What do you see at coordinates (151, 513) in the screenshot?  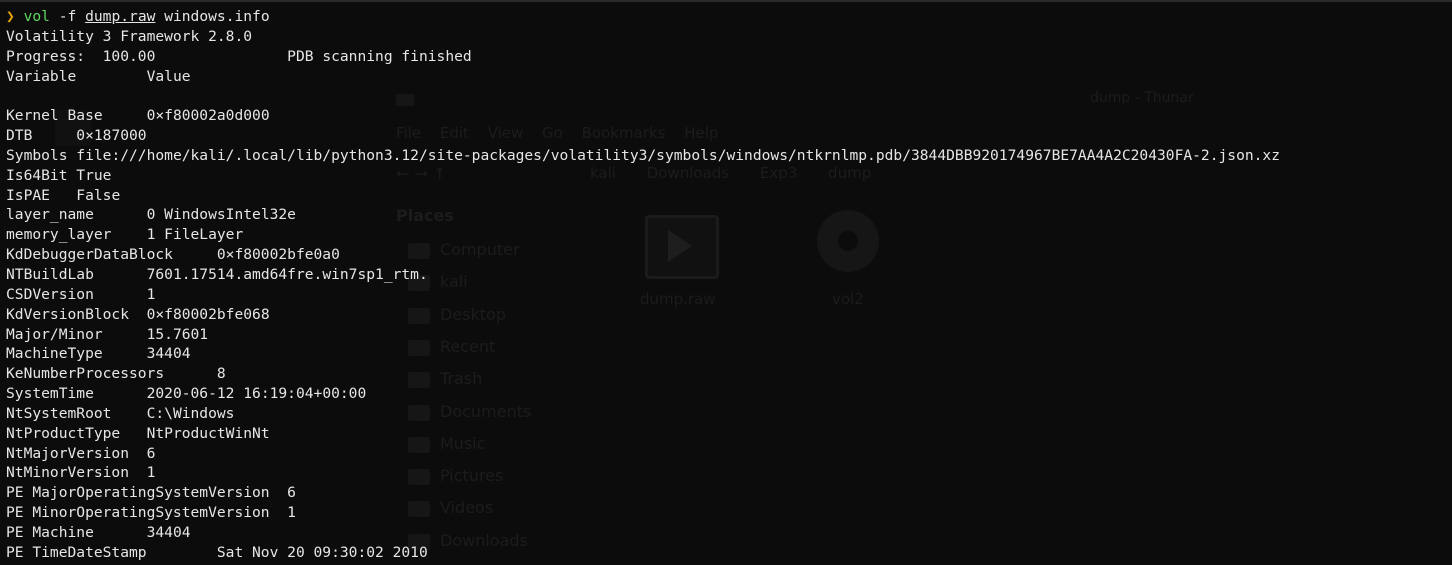 I see `output-line: PE MinorOperatingSystemVersion 1` at bounding box center [151, 513].